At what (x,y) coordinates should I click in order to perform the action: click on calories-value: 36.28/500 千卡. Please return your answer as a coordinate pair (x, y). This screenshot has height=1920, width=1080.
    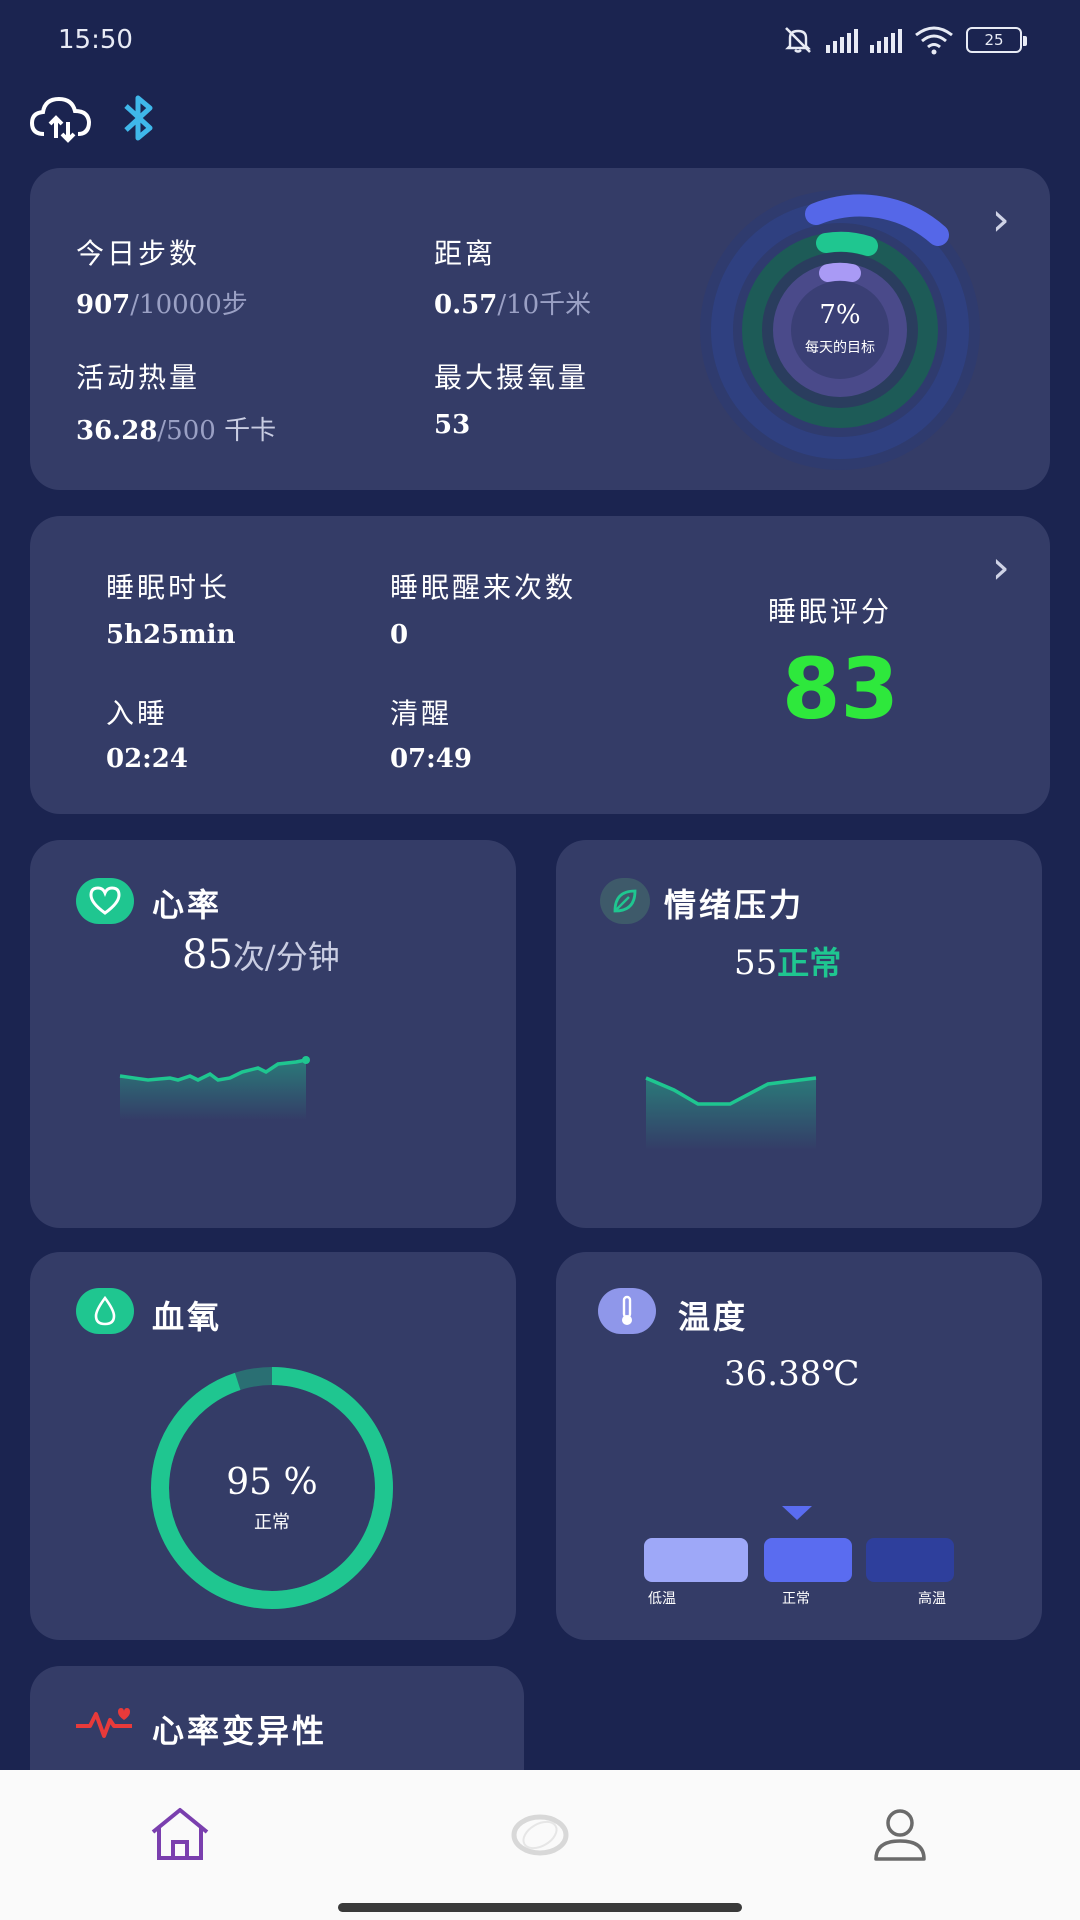
    Looking at the image, I should click on (176, 431).